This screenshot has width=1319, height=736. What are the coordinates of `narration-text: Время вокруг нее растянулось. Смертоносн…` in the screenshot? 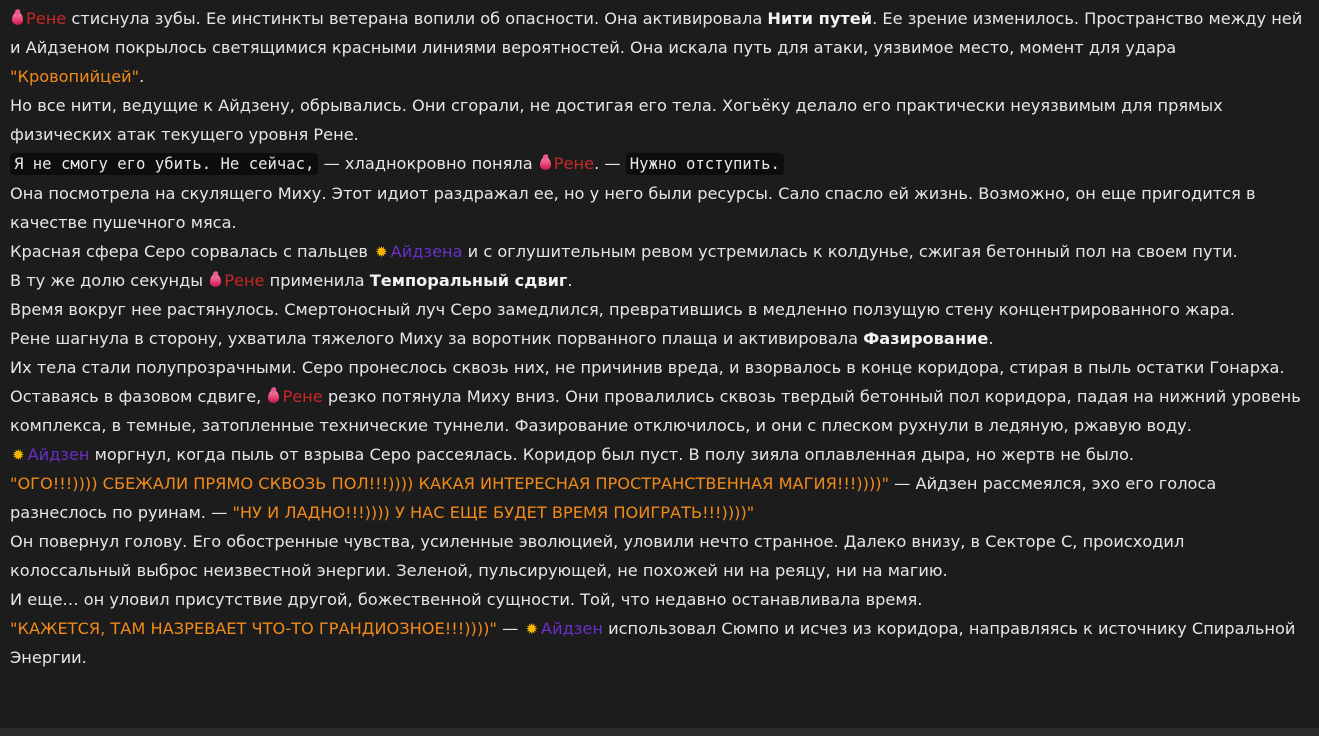 It's located at (622, 309).